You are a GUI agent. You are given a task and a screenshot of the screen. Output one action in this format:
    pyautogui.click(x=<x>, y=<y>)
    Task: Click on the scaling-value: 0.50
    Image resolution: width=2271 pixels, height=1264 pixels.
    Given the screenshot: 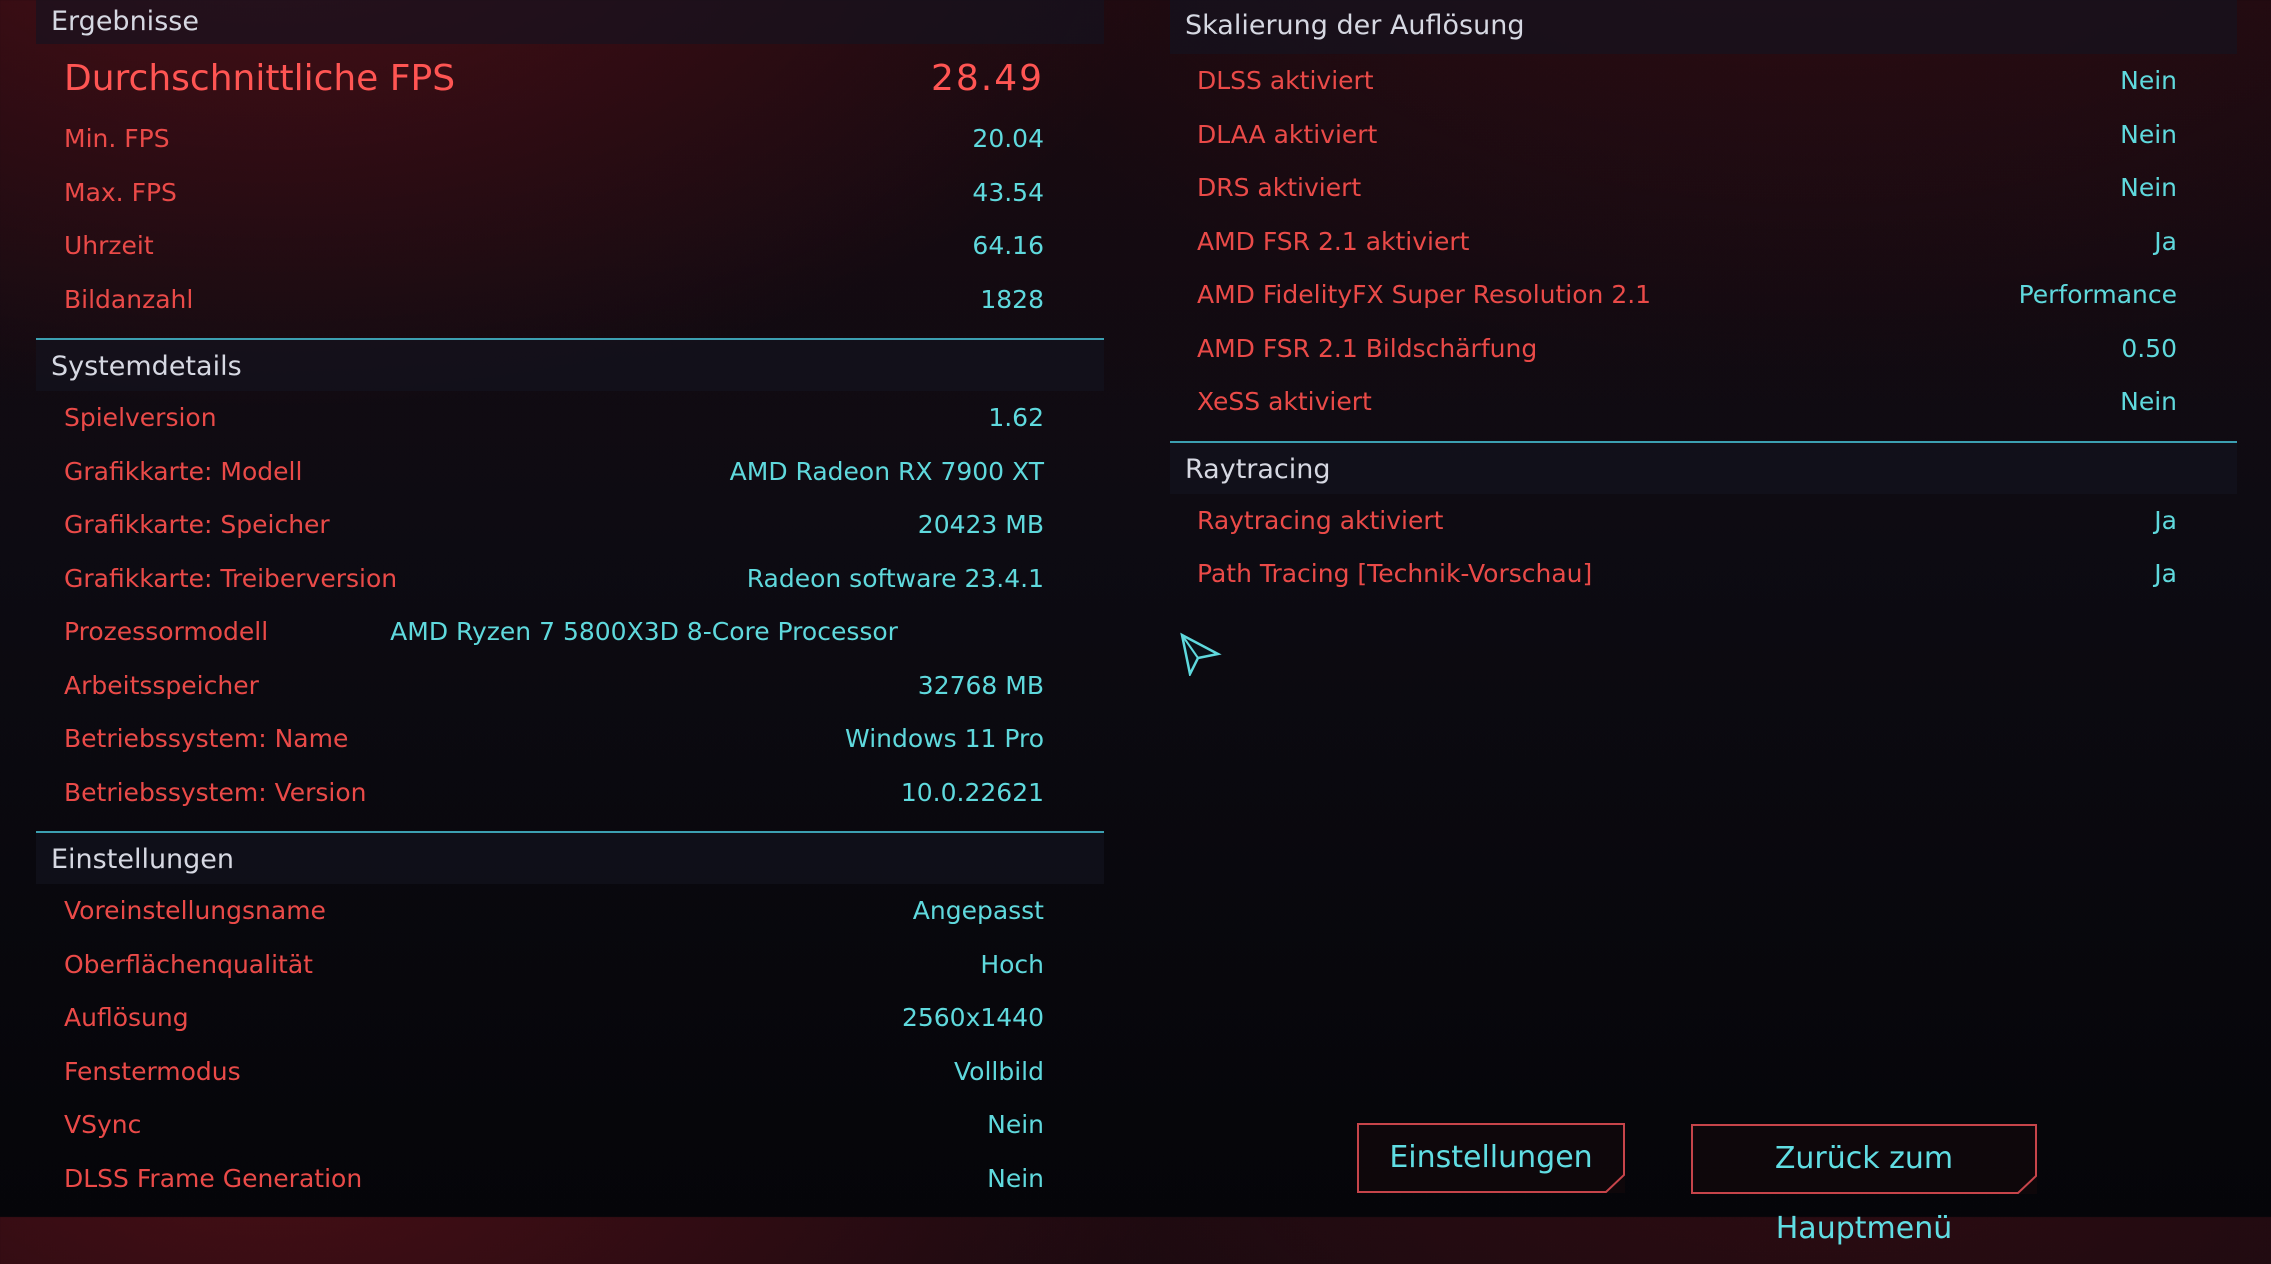 What is the action you would take?
    pyautogui.click(x=2149, y=348)
    